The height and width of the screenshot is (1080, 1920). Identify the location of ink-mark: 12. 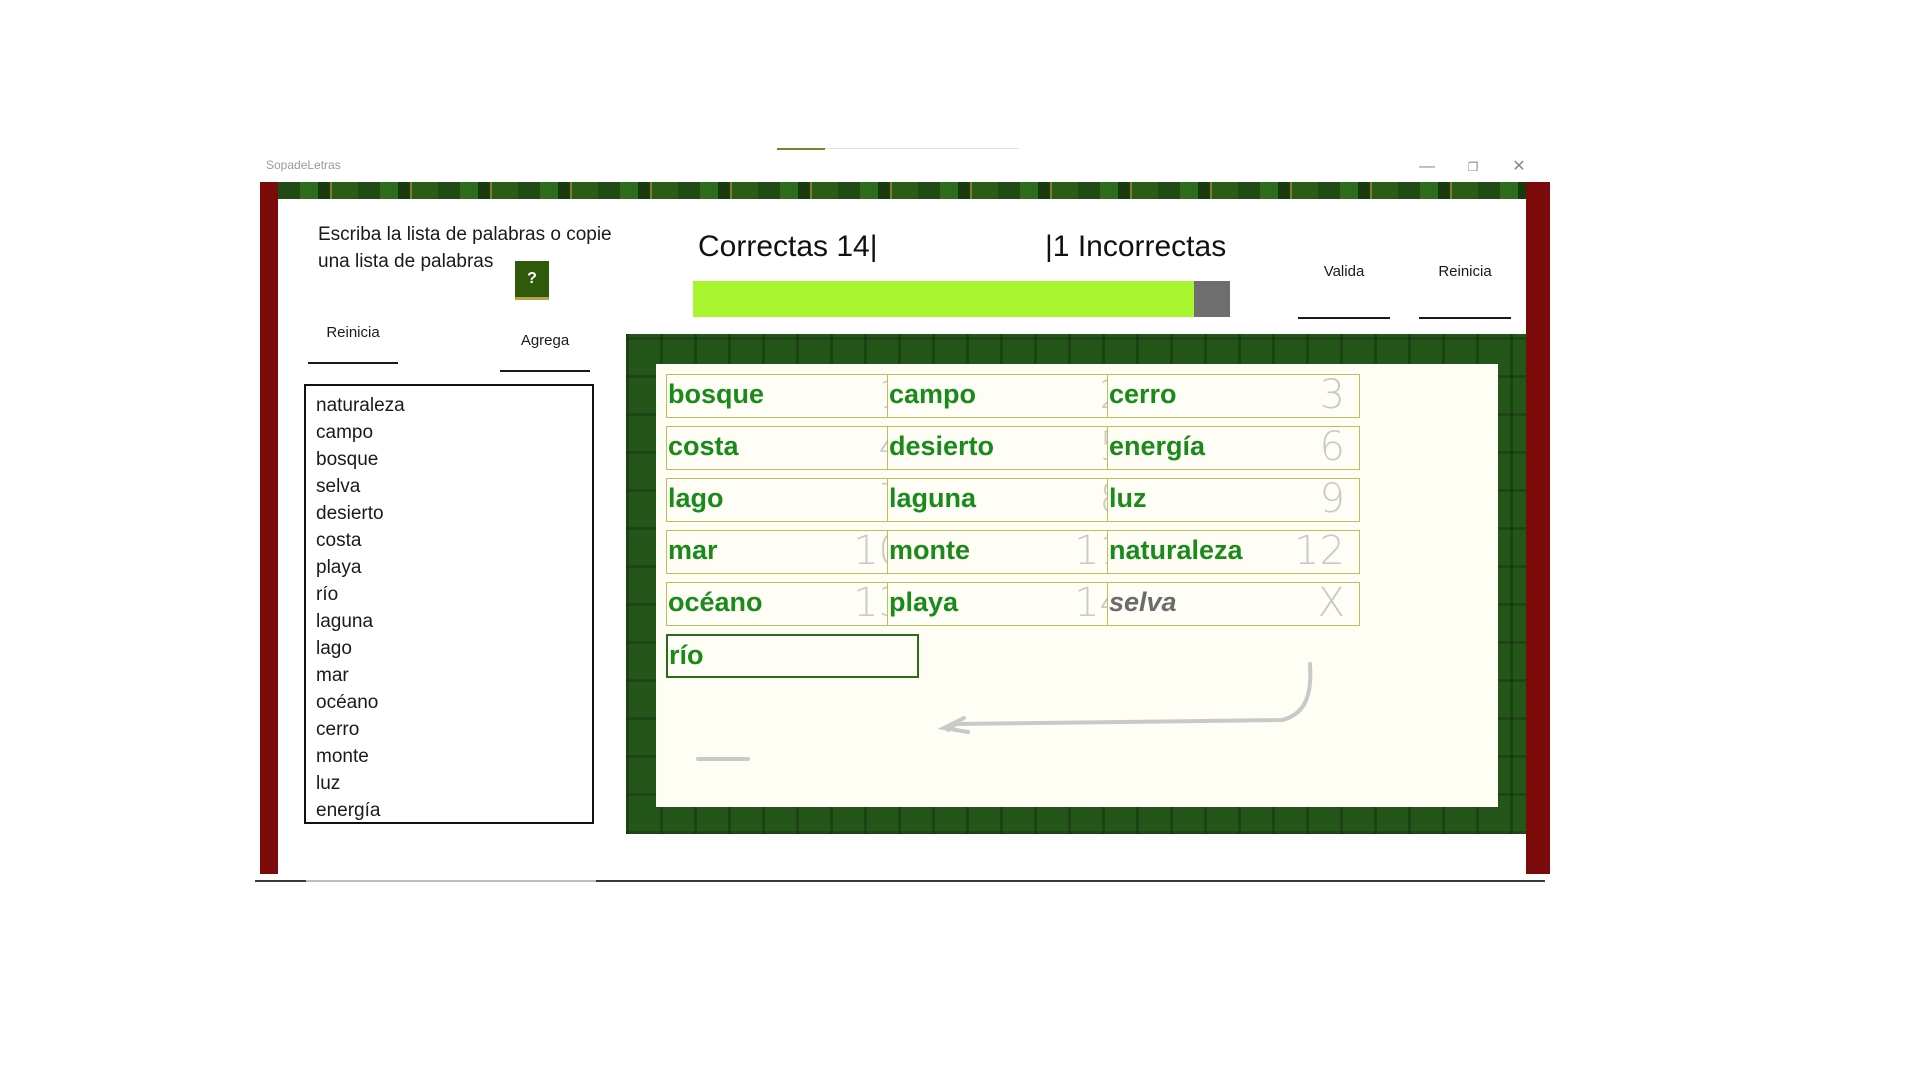
(1319, 551).